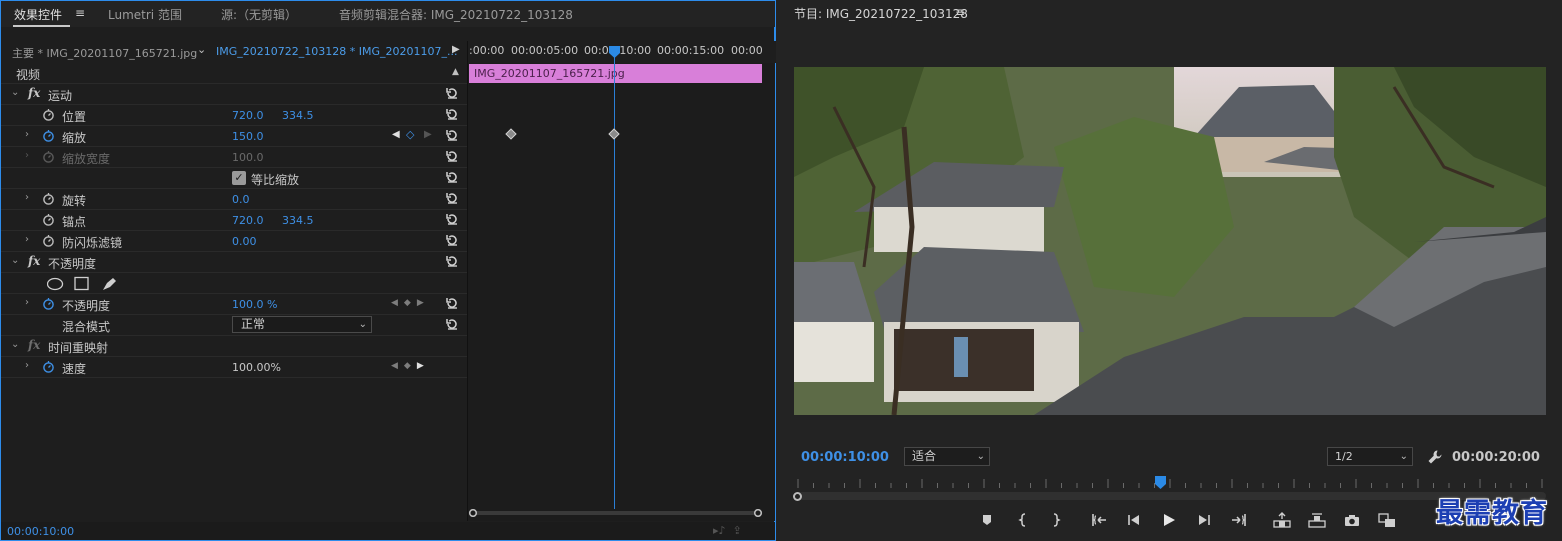  What do you see at coordinates (456, 49) in the screenshot?
I see `show-timeline-toggle-icon: ▶` at bounding box center [456, 49].